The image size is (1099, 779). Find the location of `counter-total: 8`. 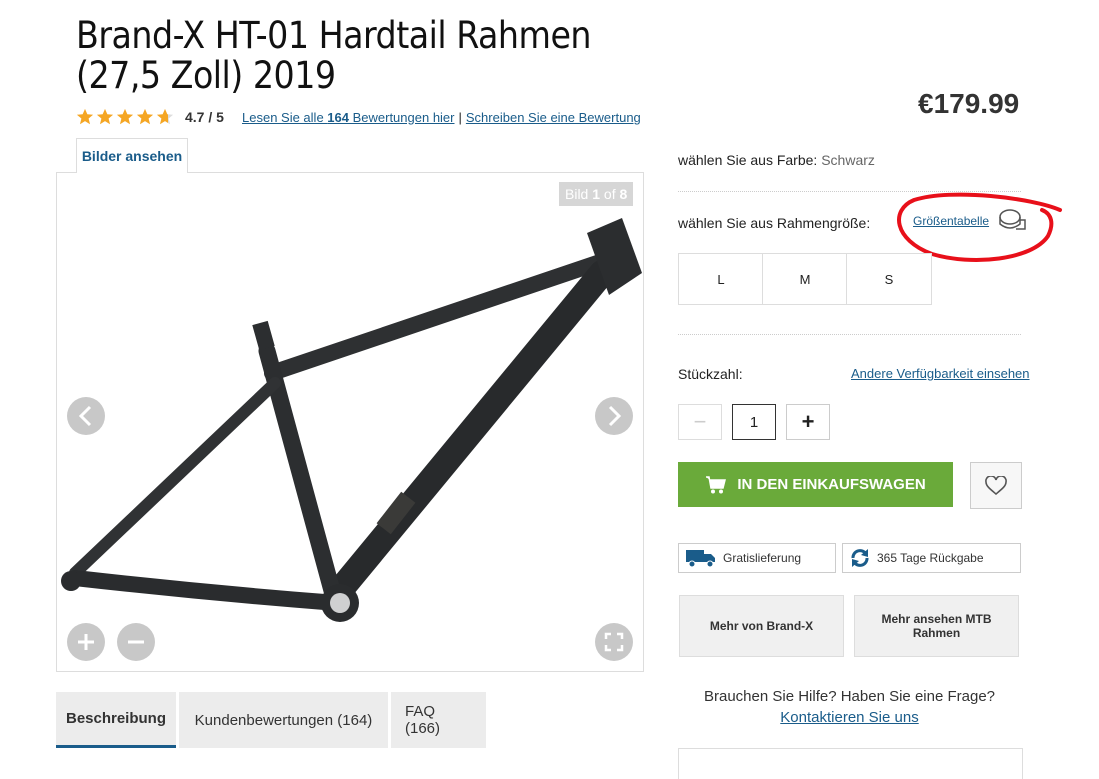

counter-total: 8 is located at coordinates (623, 194).